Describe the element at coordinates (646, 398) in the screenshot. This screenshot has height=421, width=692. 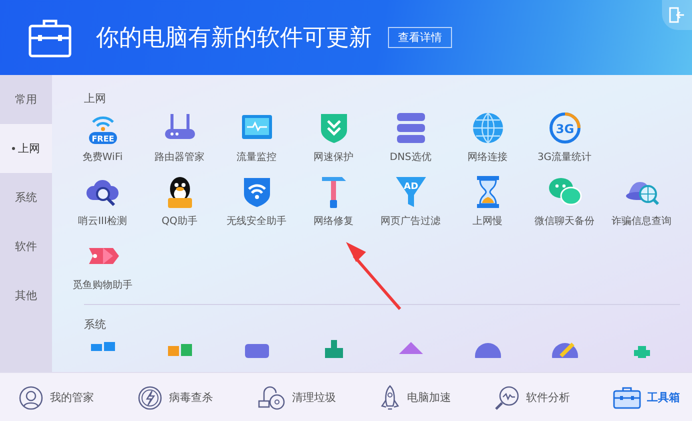
I see `nav-tab: 工具箱` at that location.